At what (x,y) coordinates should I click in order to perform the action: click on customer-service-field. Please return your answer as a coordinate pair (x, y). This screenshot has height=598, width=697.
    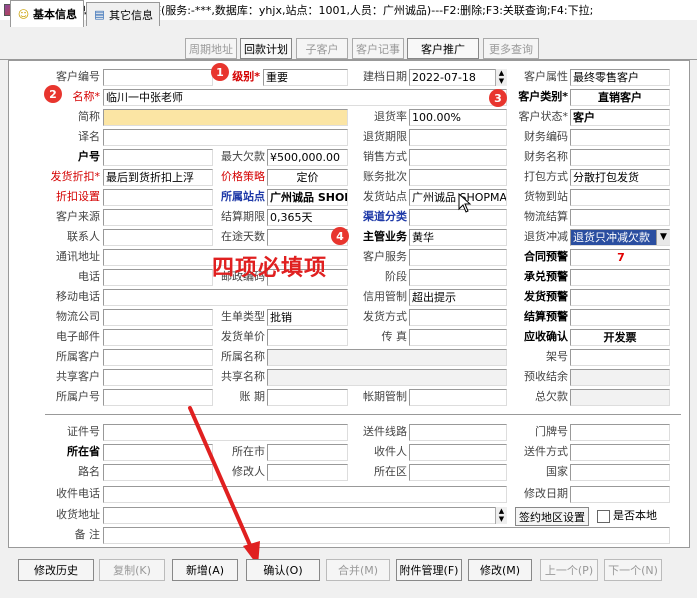
    Looking at the image, I should click on (458, 257).